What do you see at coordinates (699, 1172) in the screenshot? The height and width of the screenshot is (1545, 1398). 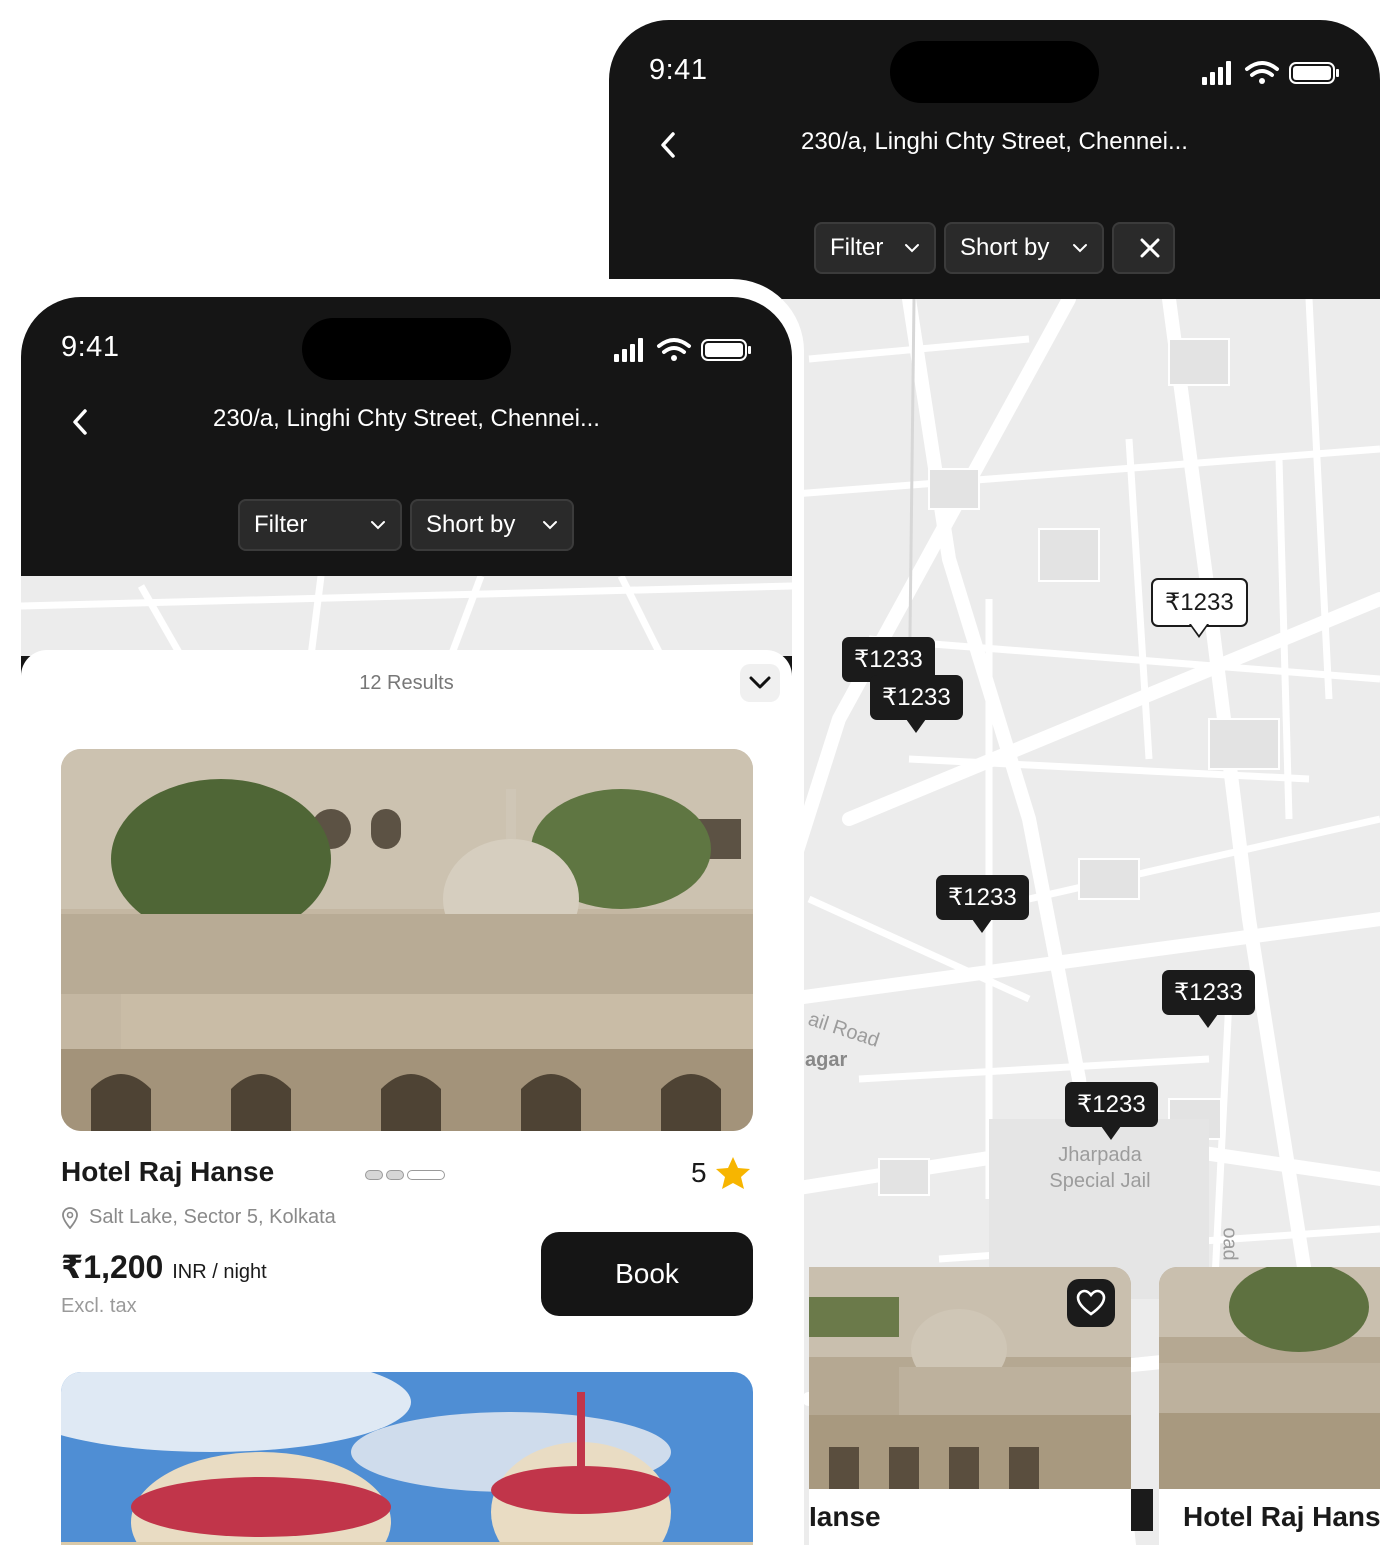 I see `rating-value: 5` at bounding box center [699, 1172].